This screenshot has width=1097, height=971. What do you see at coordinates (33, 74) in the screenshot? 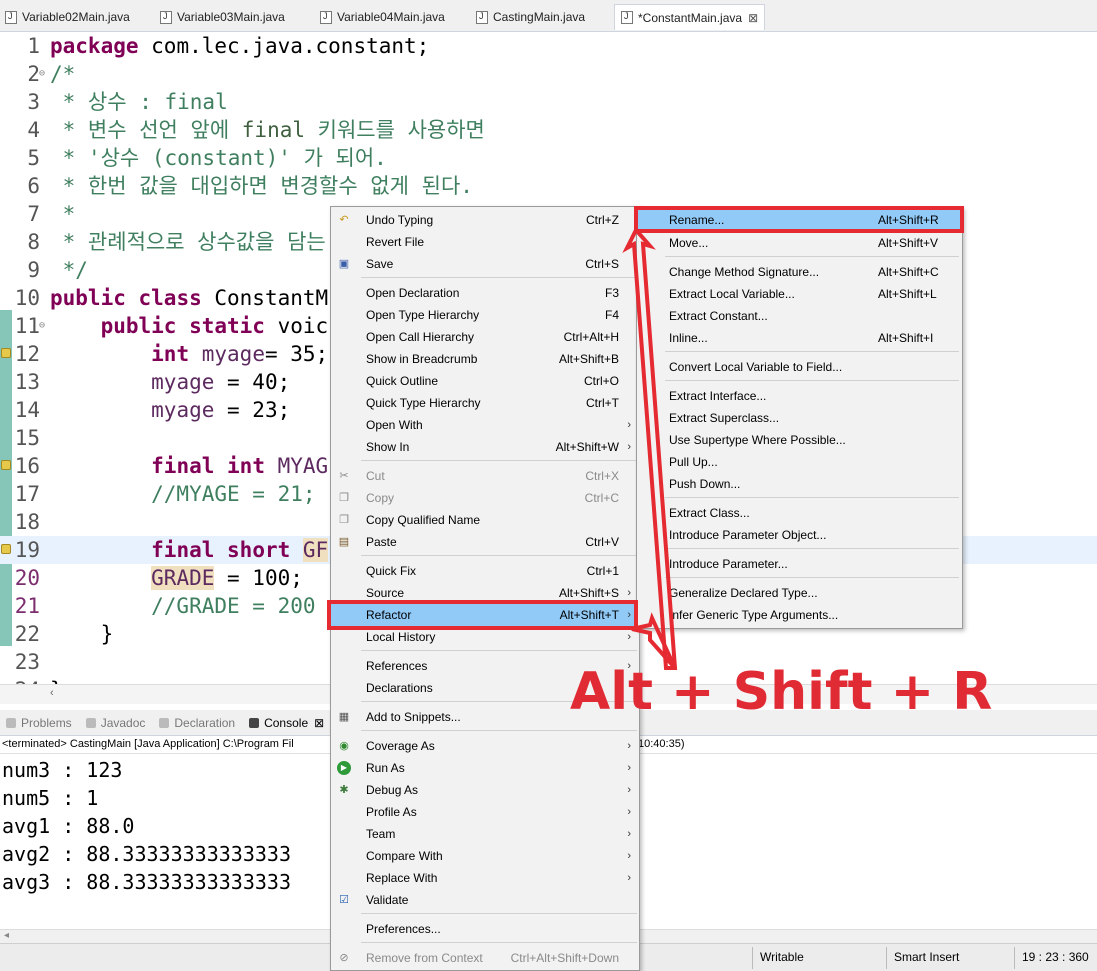
I see `line-number: 2` at bounding box center [33, 74].